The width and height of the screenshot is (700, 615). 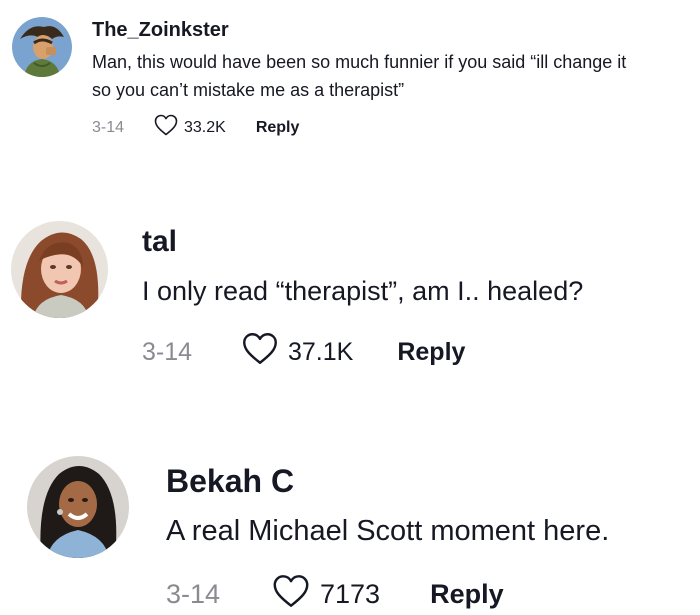 What do you see at coordinates (388, 531) in the screenshot?
I see `comment-text: A real Michael Scott moment here.` at bounding box center [388, 531].